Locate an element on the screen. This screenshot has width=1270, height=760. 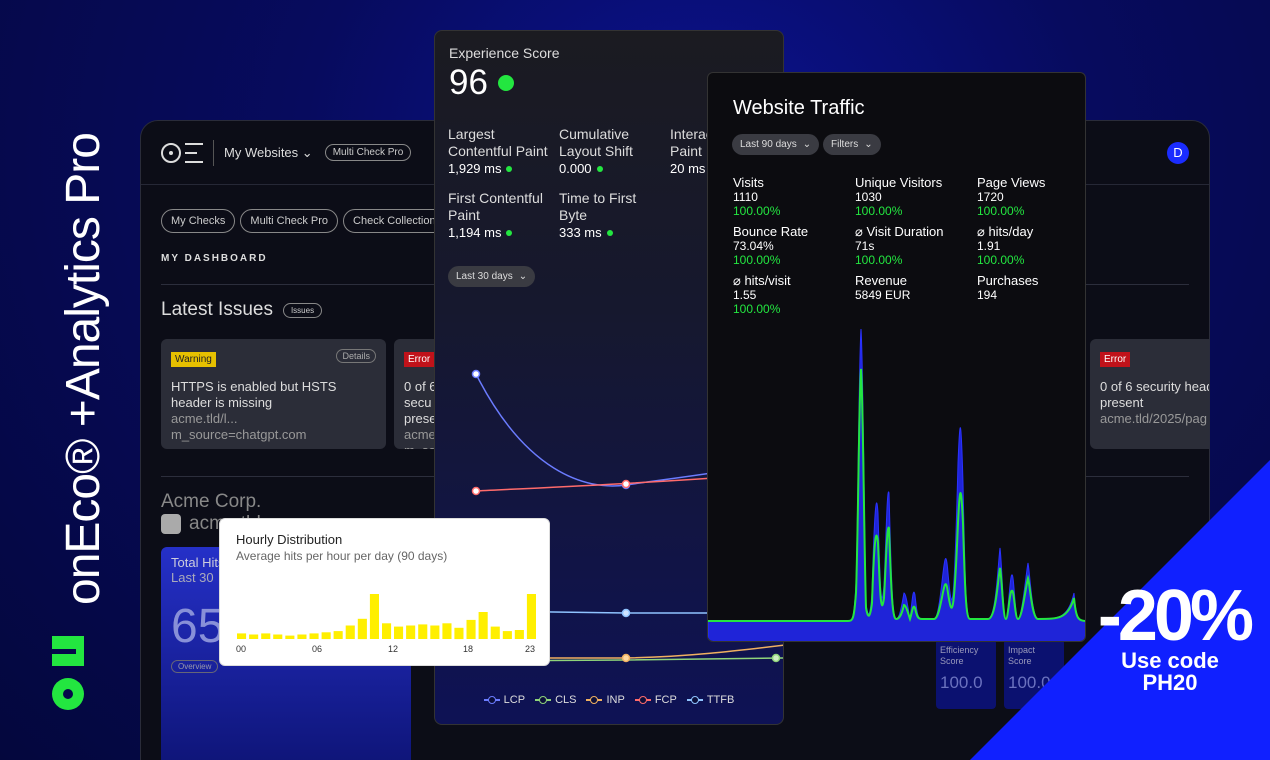
metric-hits-per-day: ⌀ hits/day 1.91 100.00% is located at coordinates (1005, 246).